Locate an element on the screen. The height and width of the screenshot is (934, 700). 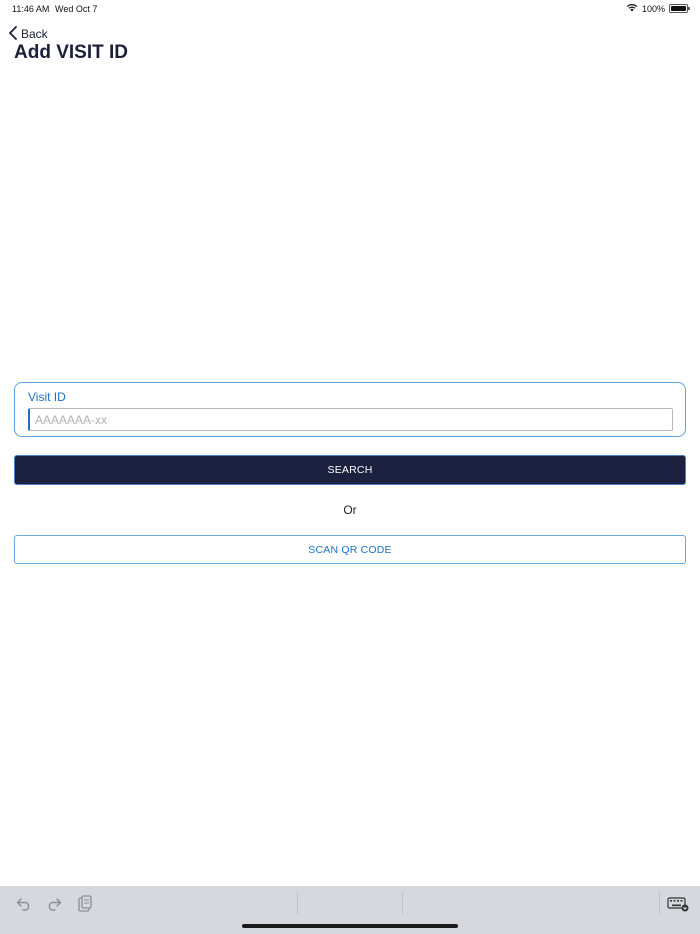
status-right: 100% is located at coordinates (658, 8).